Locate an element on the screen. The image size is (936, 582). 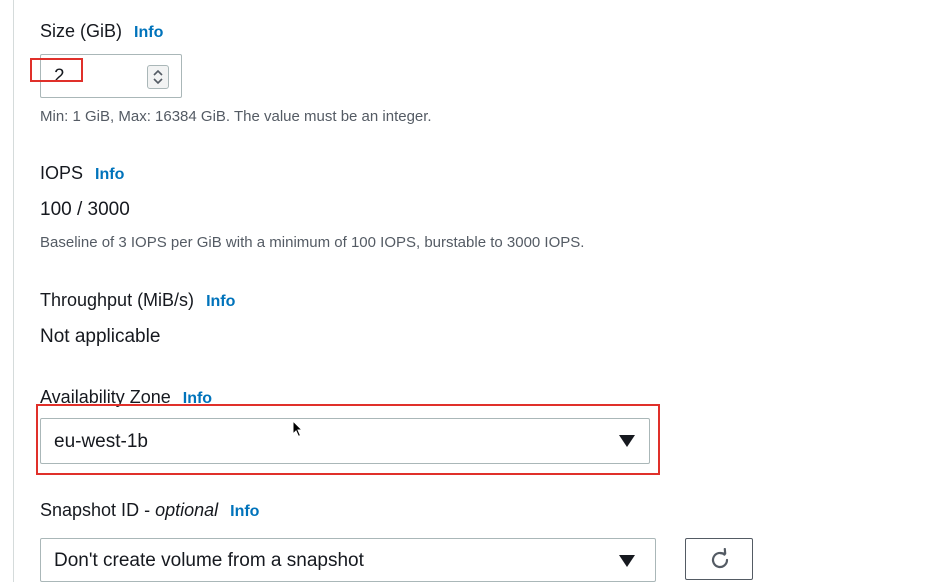
throughput-label-text: Throughput (MiB/s) is located at coordinates (117, 300).